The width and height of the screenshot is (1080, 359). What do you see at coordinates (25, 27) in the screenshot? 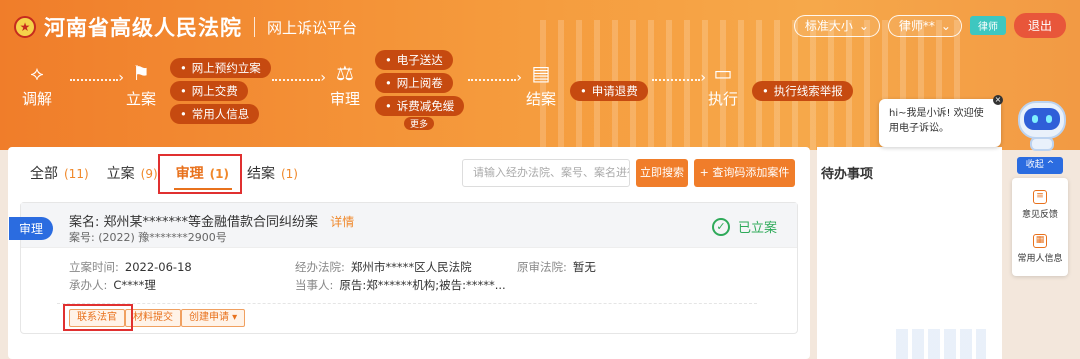
I see `court-emblem-icon: ★` at bounding box center [25, 27].